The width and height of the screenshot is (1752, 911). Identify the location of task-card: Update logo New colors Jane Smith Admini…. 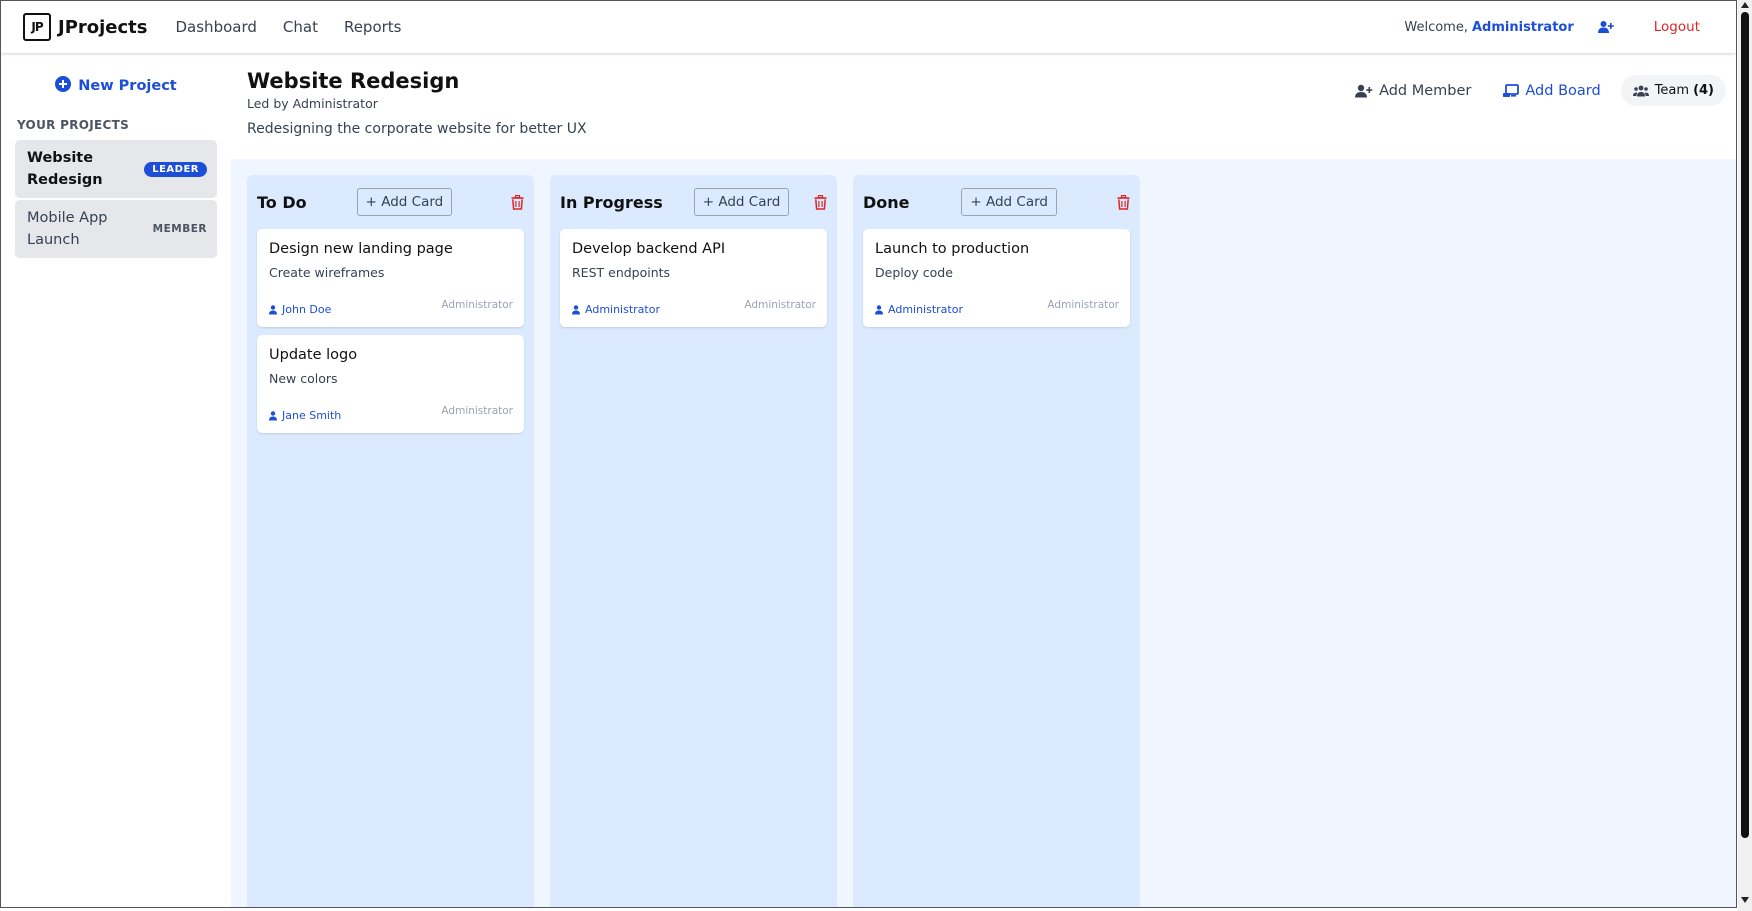
(390, 384).